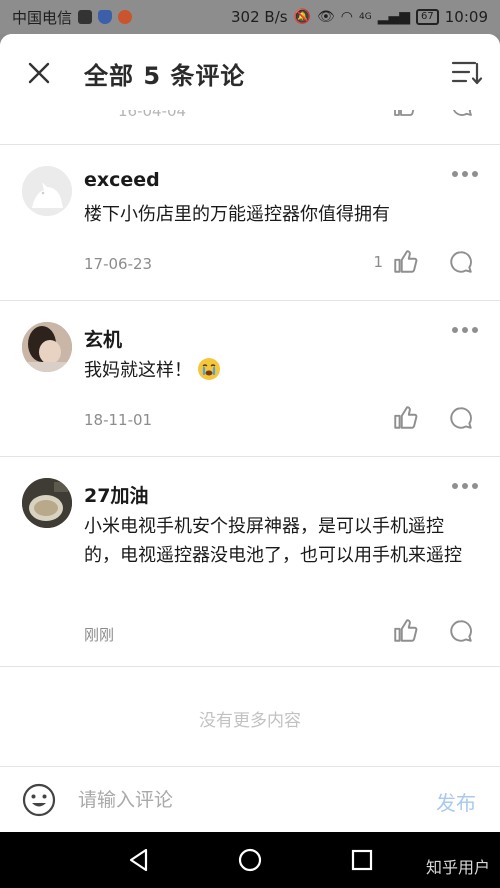  Describe the element at coordinates (103, 338) in the screenshot. I see `comment-author: 玄机` at that location.